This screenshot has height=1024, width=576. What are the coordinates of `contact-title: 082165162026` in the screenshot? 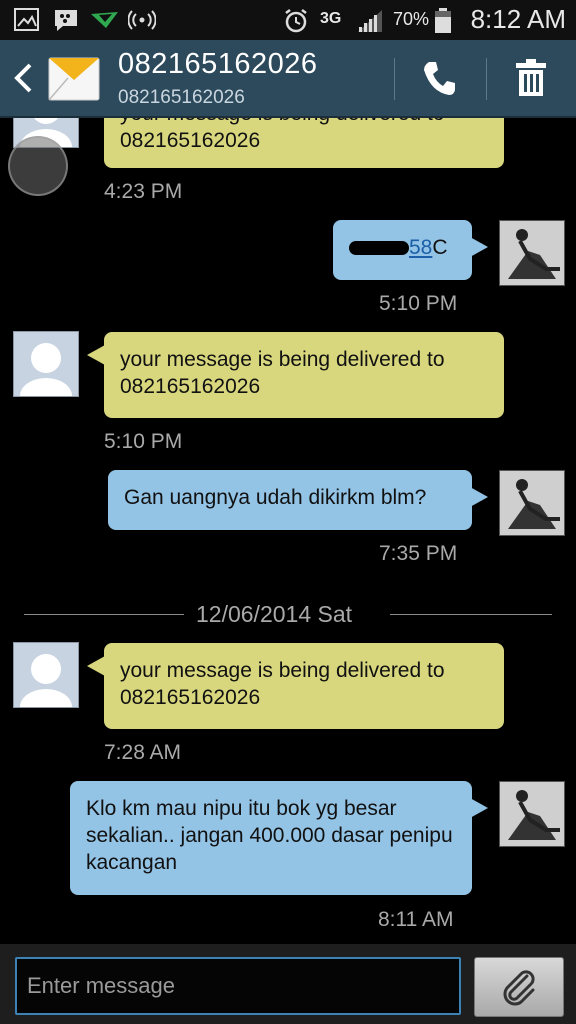 It's located at (218, 64).